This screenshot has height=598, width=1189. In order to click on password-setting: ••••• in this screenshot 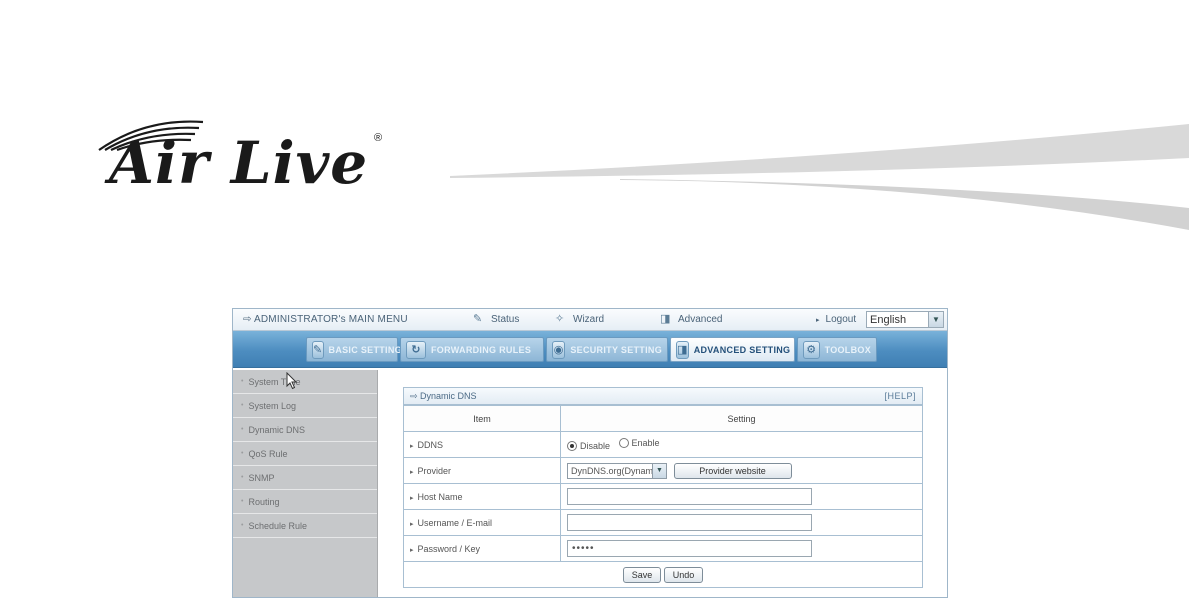, I will do `click(741, 548)`.